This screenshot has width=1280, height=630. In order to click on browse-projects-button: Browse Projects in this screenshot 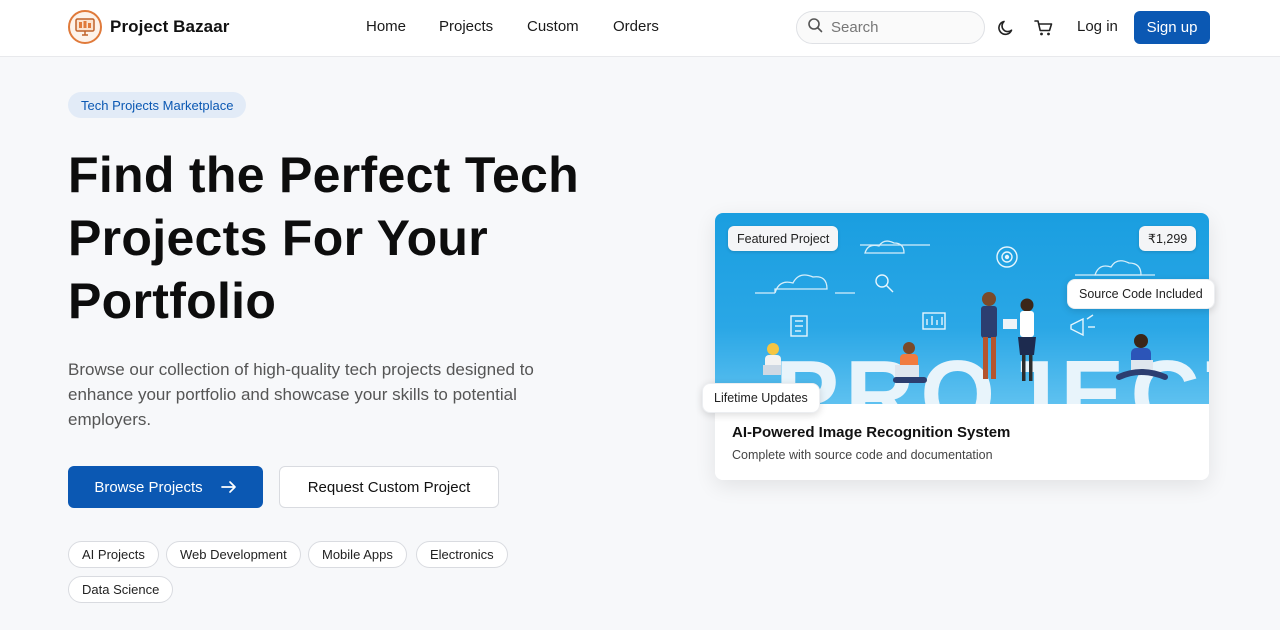, I will do `click(165, 487)`.